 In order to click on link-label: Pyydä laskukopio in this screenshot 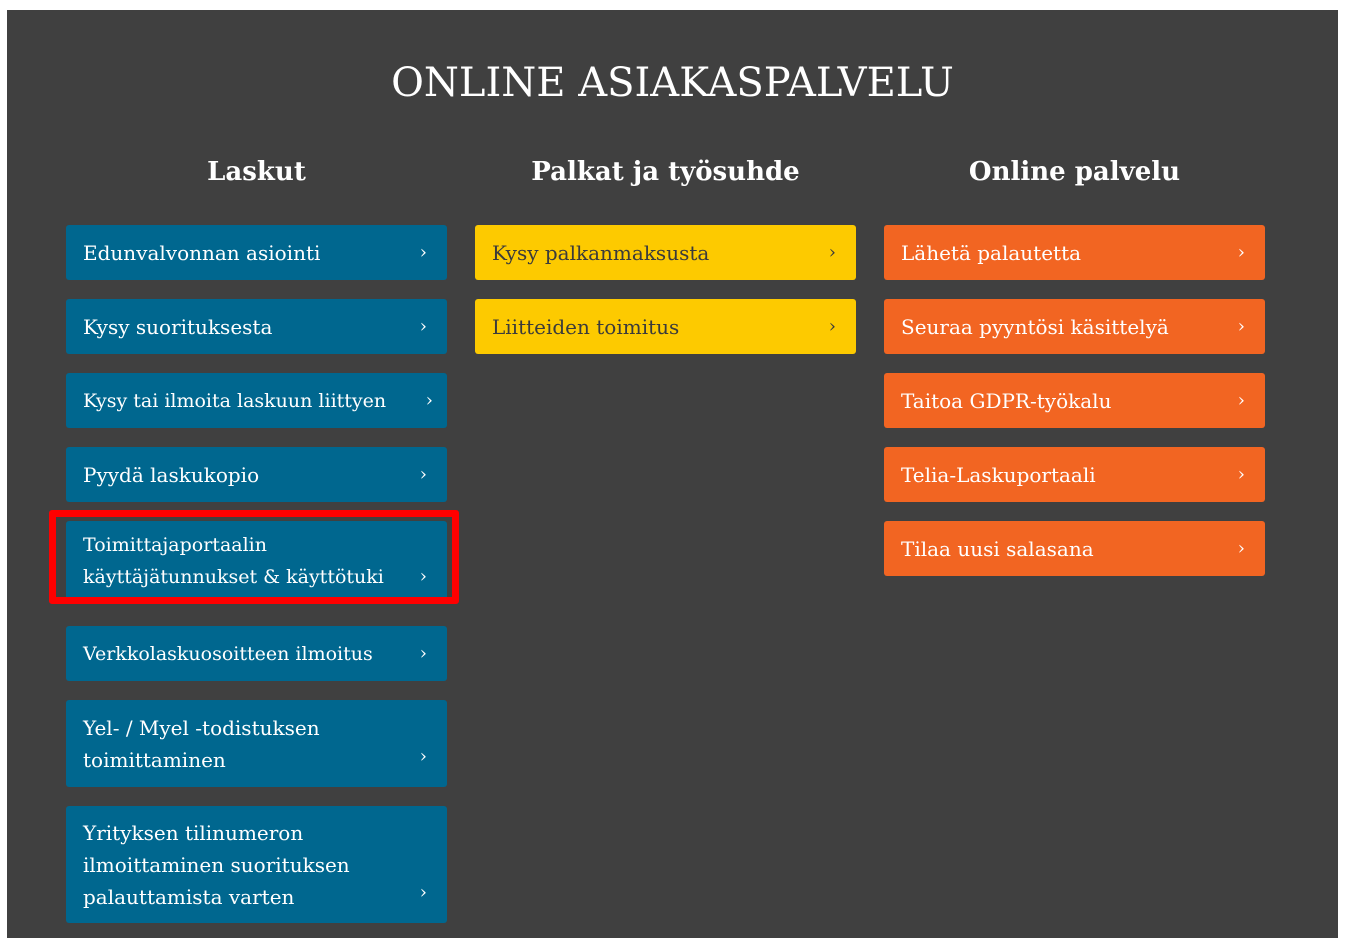, I will do `click(171, 474)`.